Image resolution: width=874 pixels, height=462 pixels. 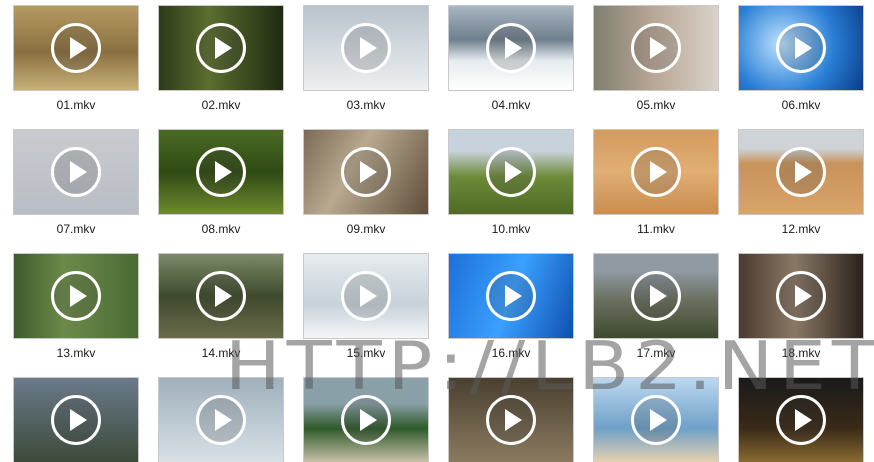 I want to click on video-file-item: 07.mkv, so click(x=76, y=183).